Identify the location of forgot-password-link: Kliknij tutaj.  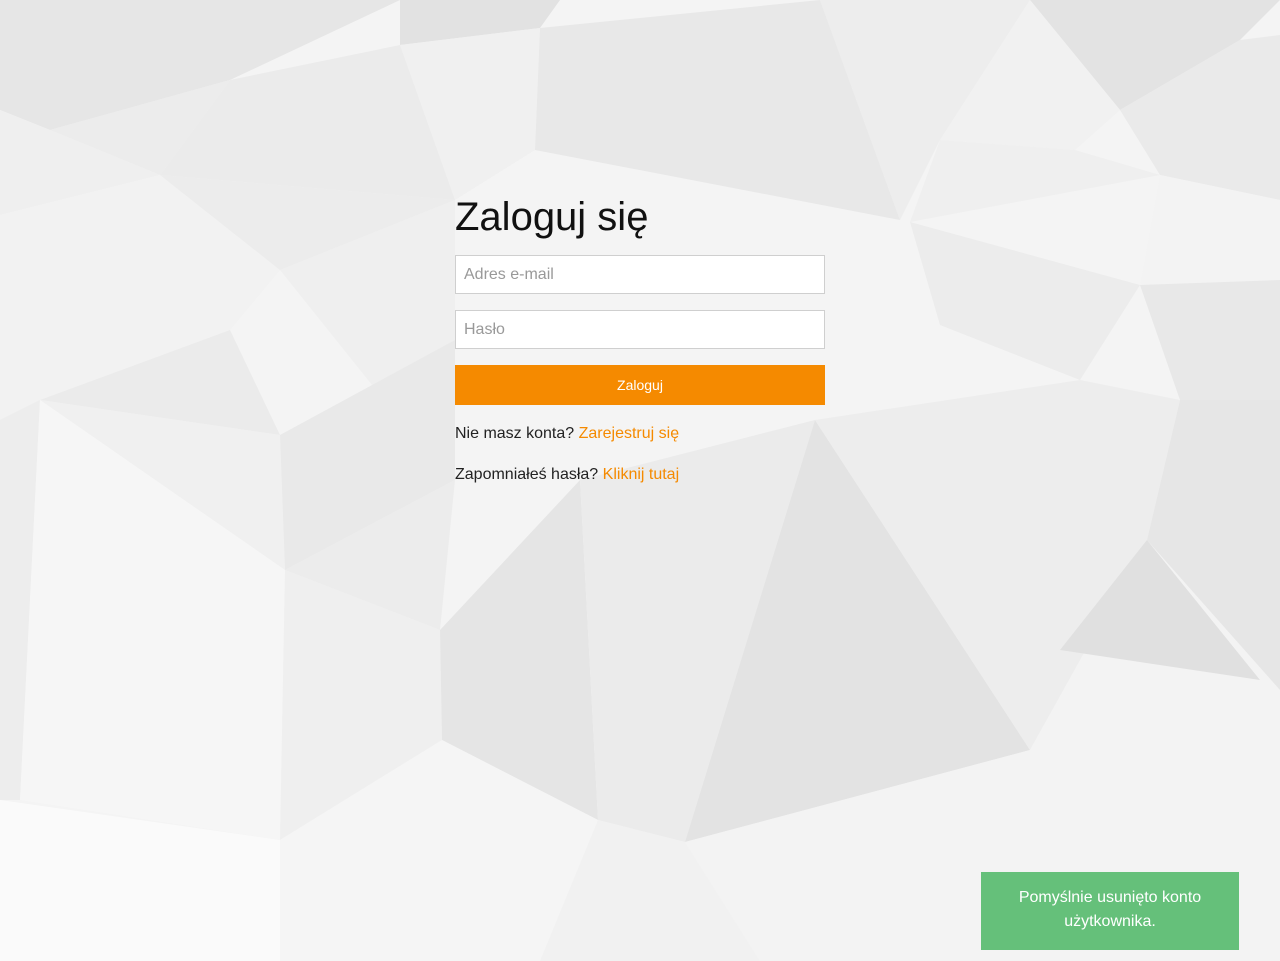
(641, 474).